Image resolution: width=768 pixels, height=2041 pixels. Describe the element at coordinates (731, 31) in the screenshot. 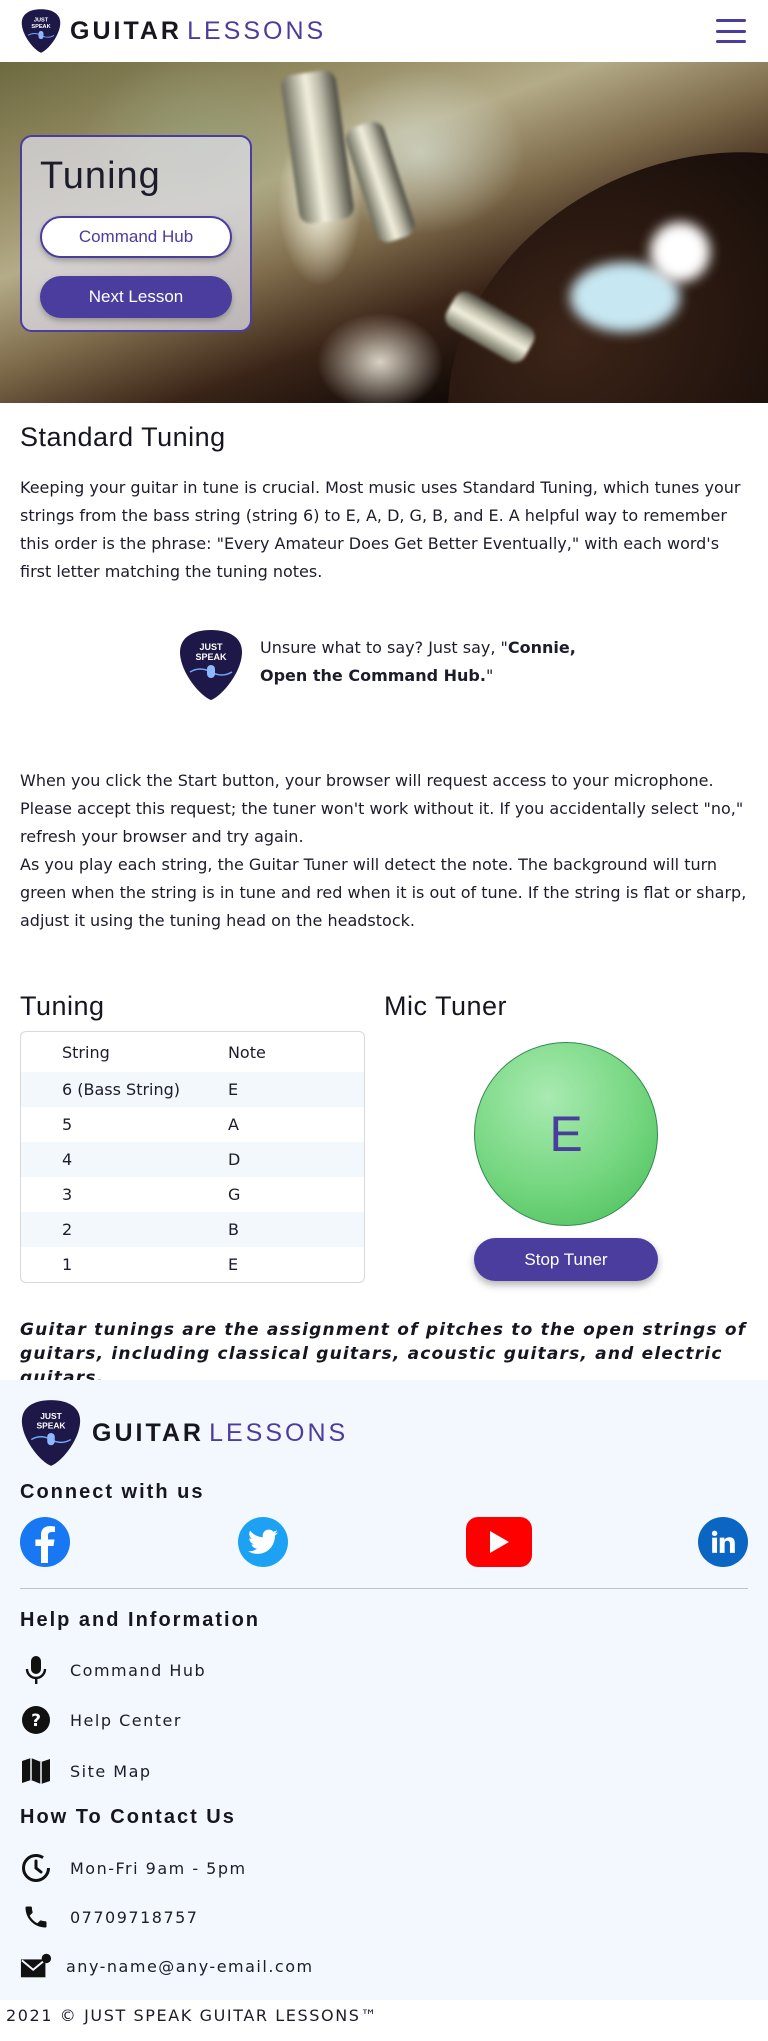

I see `hamburger-menu-icon` at that location.